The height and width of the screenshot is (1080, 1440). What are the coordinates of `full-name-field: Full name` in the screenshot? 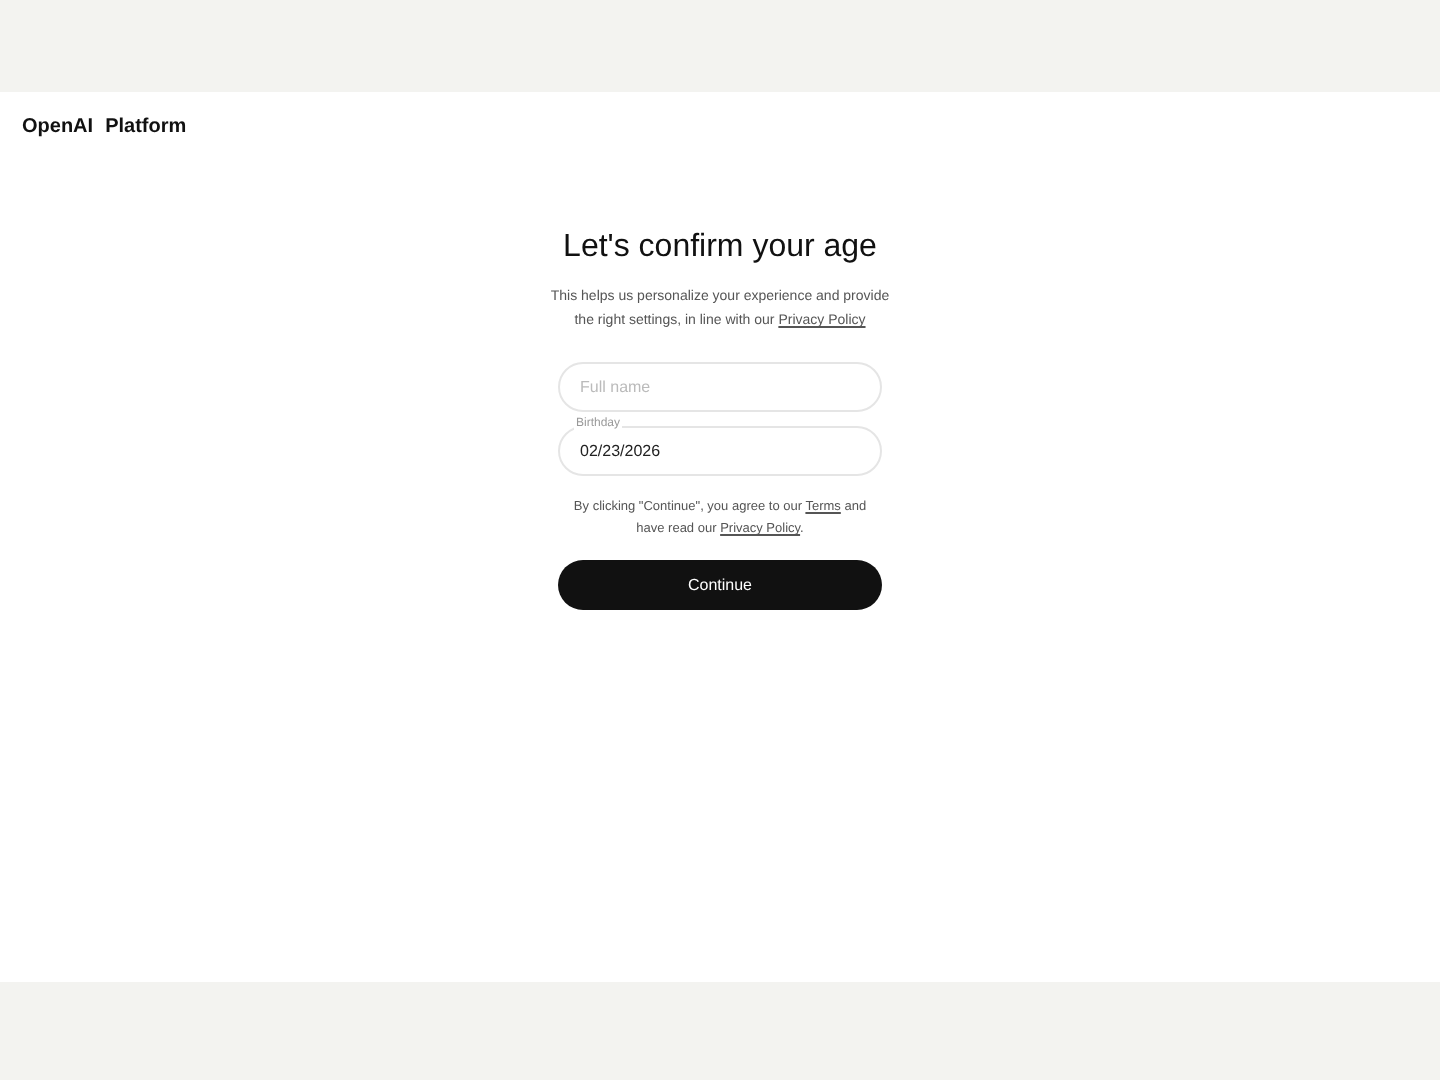 It's located at (720, 387).